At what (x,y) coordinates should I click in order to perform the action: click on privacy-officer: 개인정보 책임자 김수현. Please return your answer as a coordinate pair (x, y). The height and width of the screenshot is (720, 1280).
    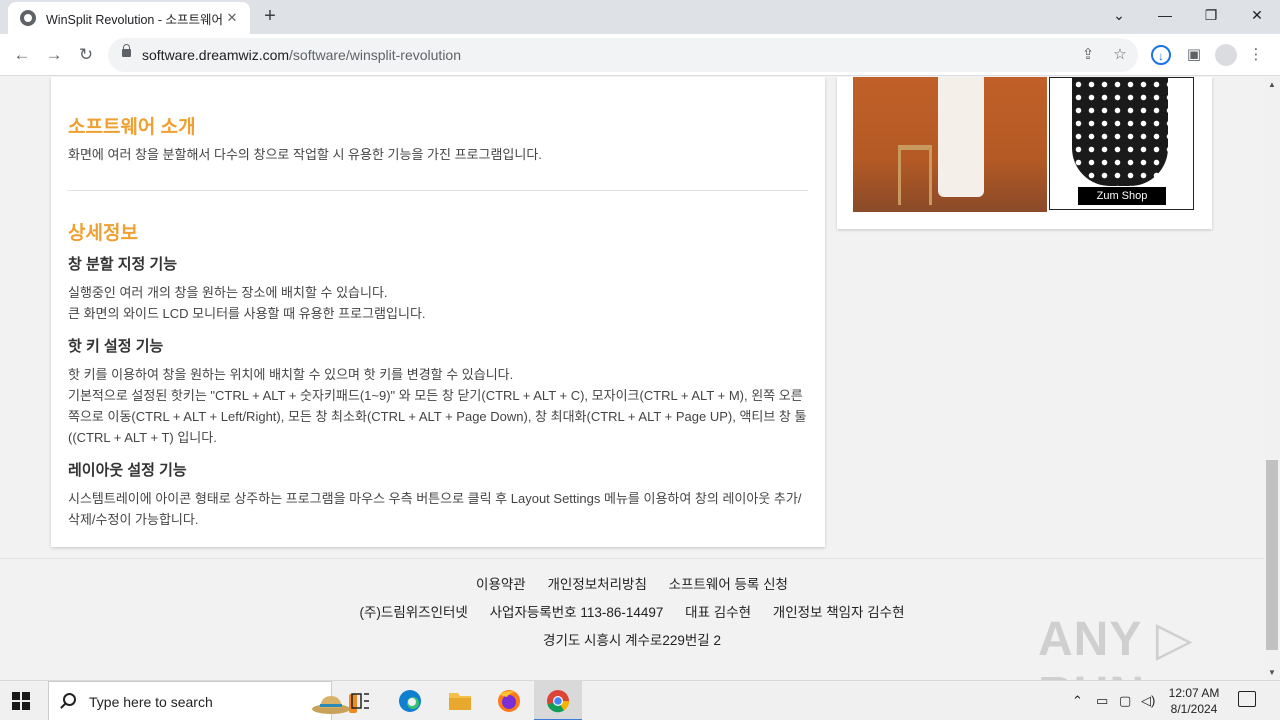
    Looking at the image, I should click on (838, 612).